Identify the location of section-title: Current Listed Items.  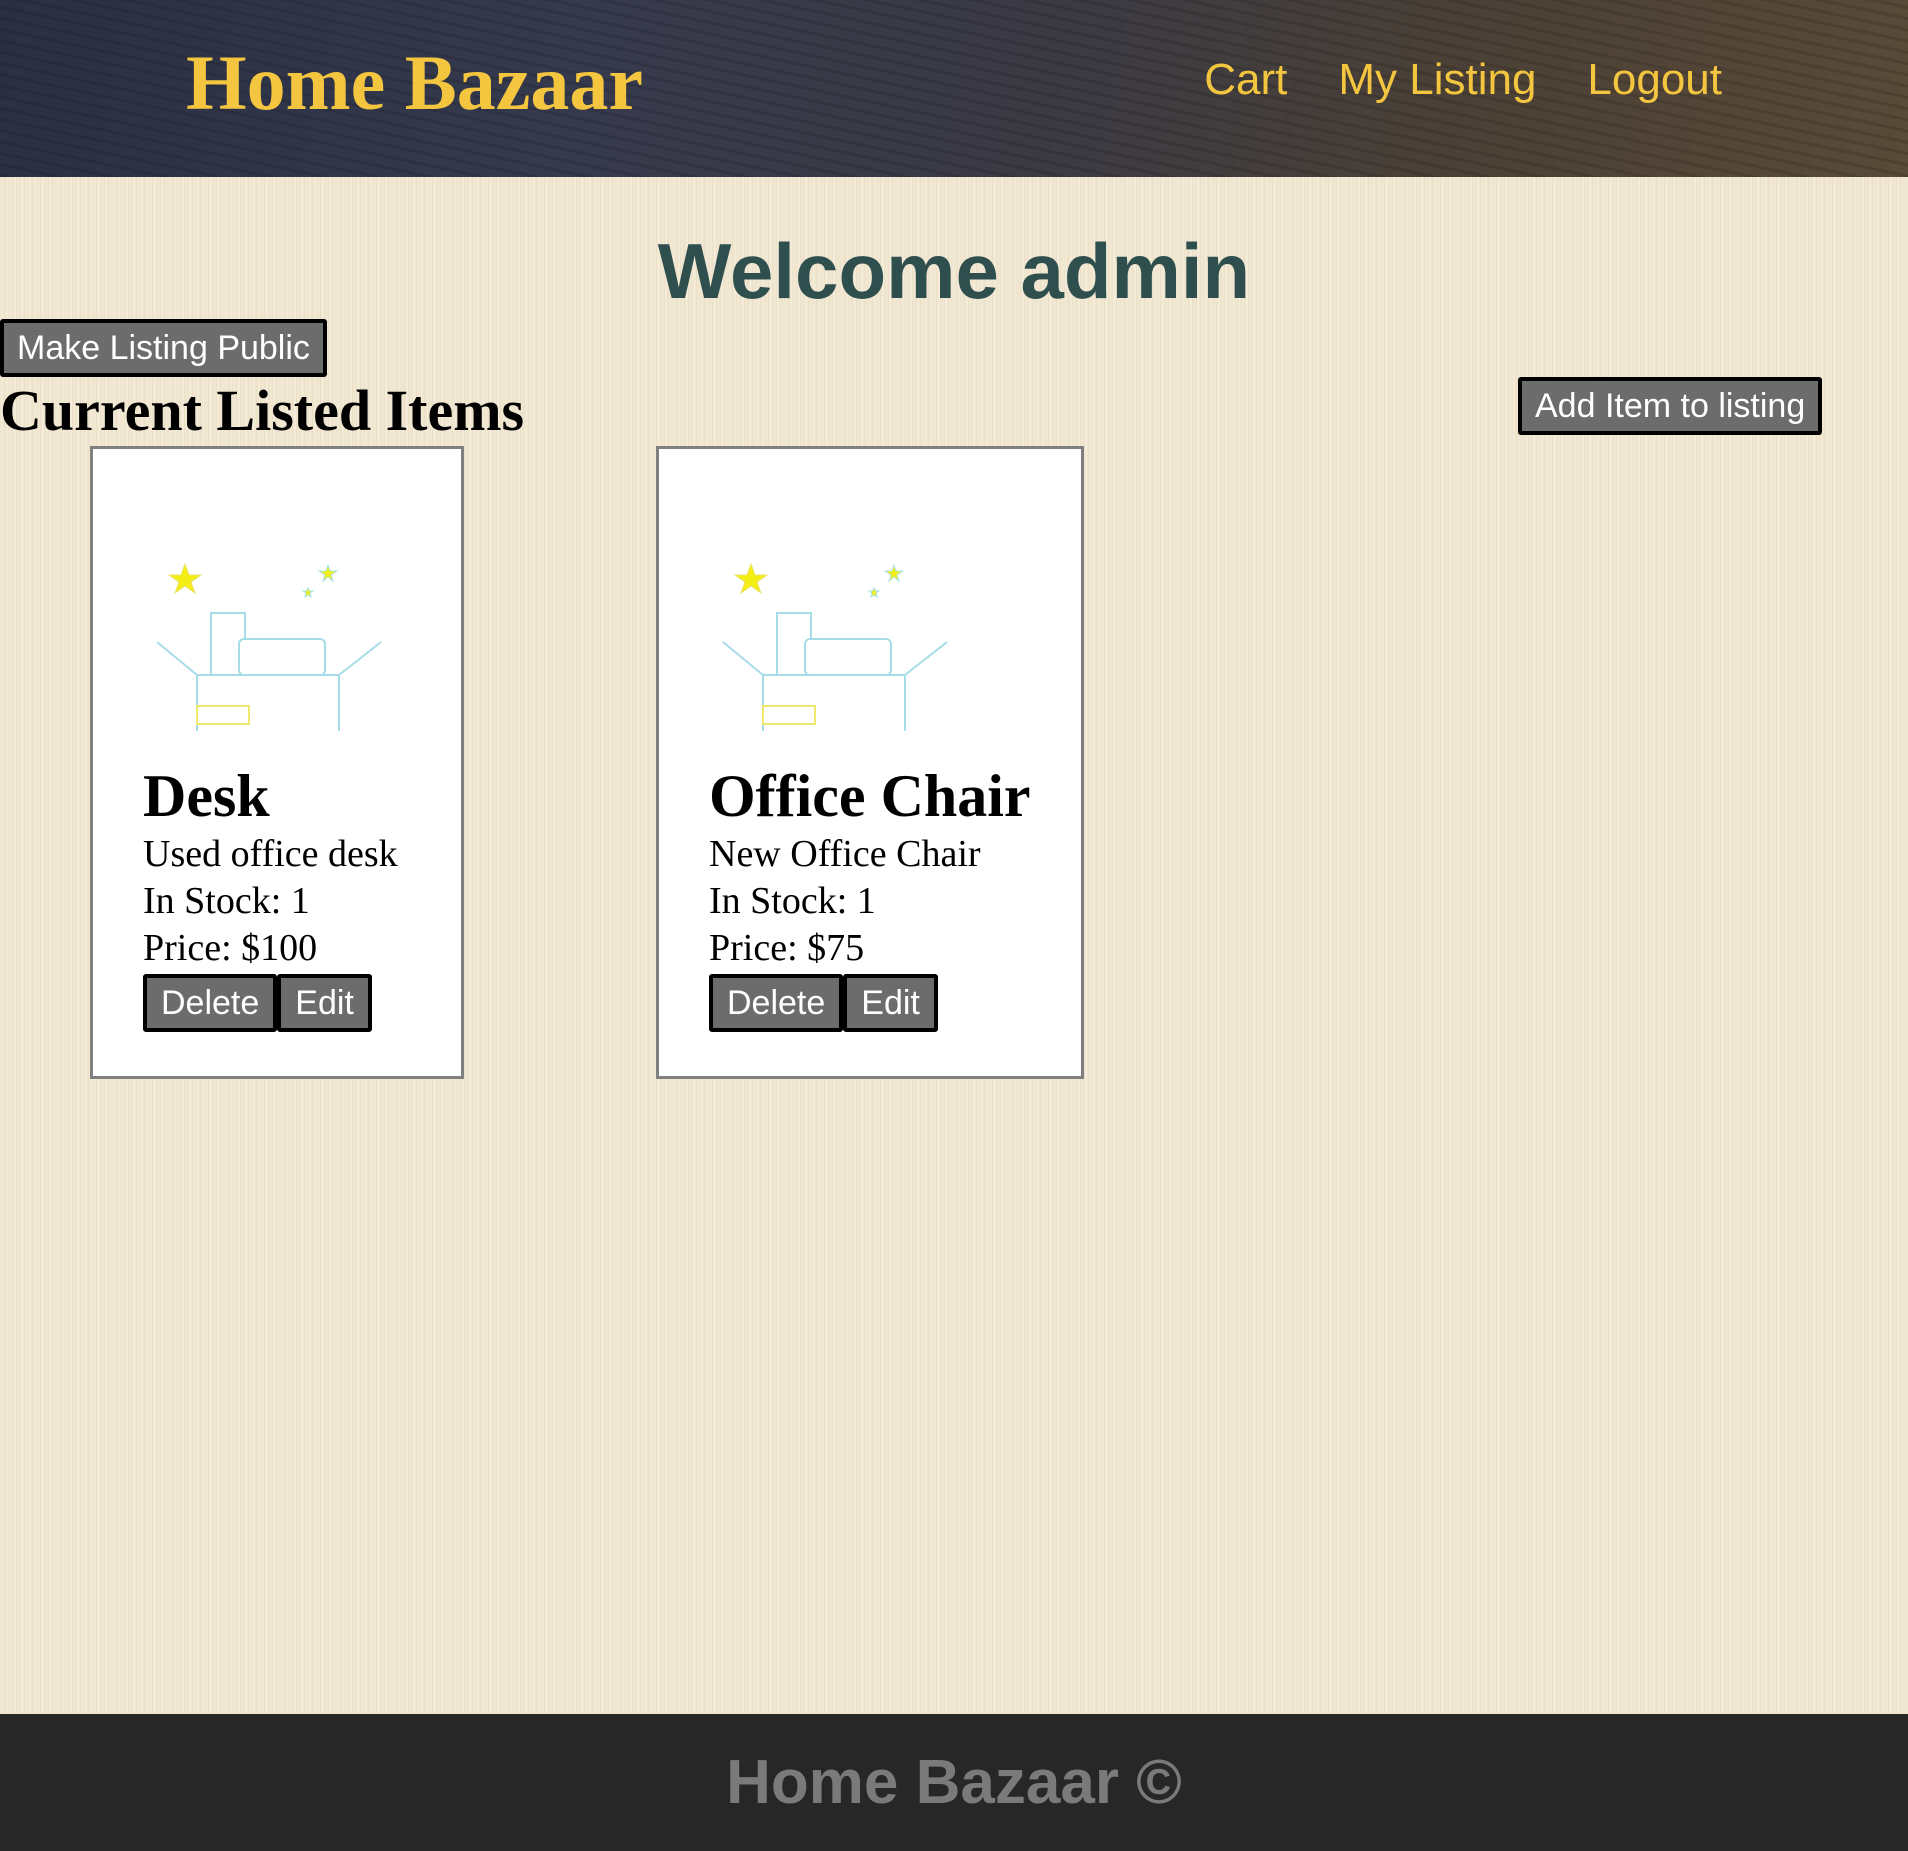
(262, 410).